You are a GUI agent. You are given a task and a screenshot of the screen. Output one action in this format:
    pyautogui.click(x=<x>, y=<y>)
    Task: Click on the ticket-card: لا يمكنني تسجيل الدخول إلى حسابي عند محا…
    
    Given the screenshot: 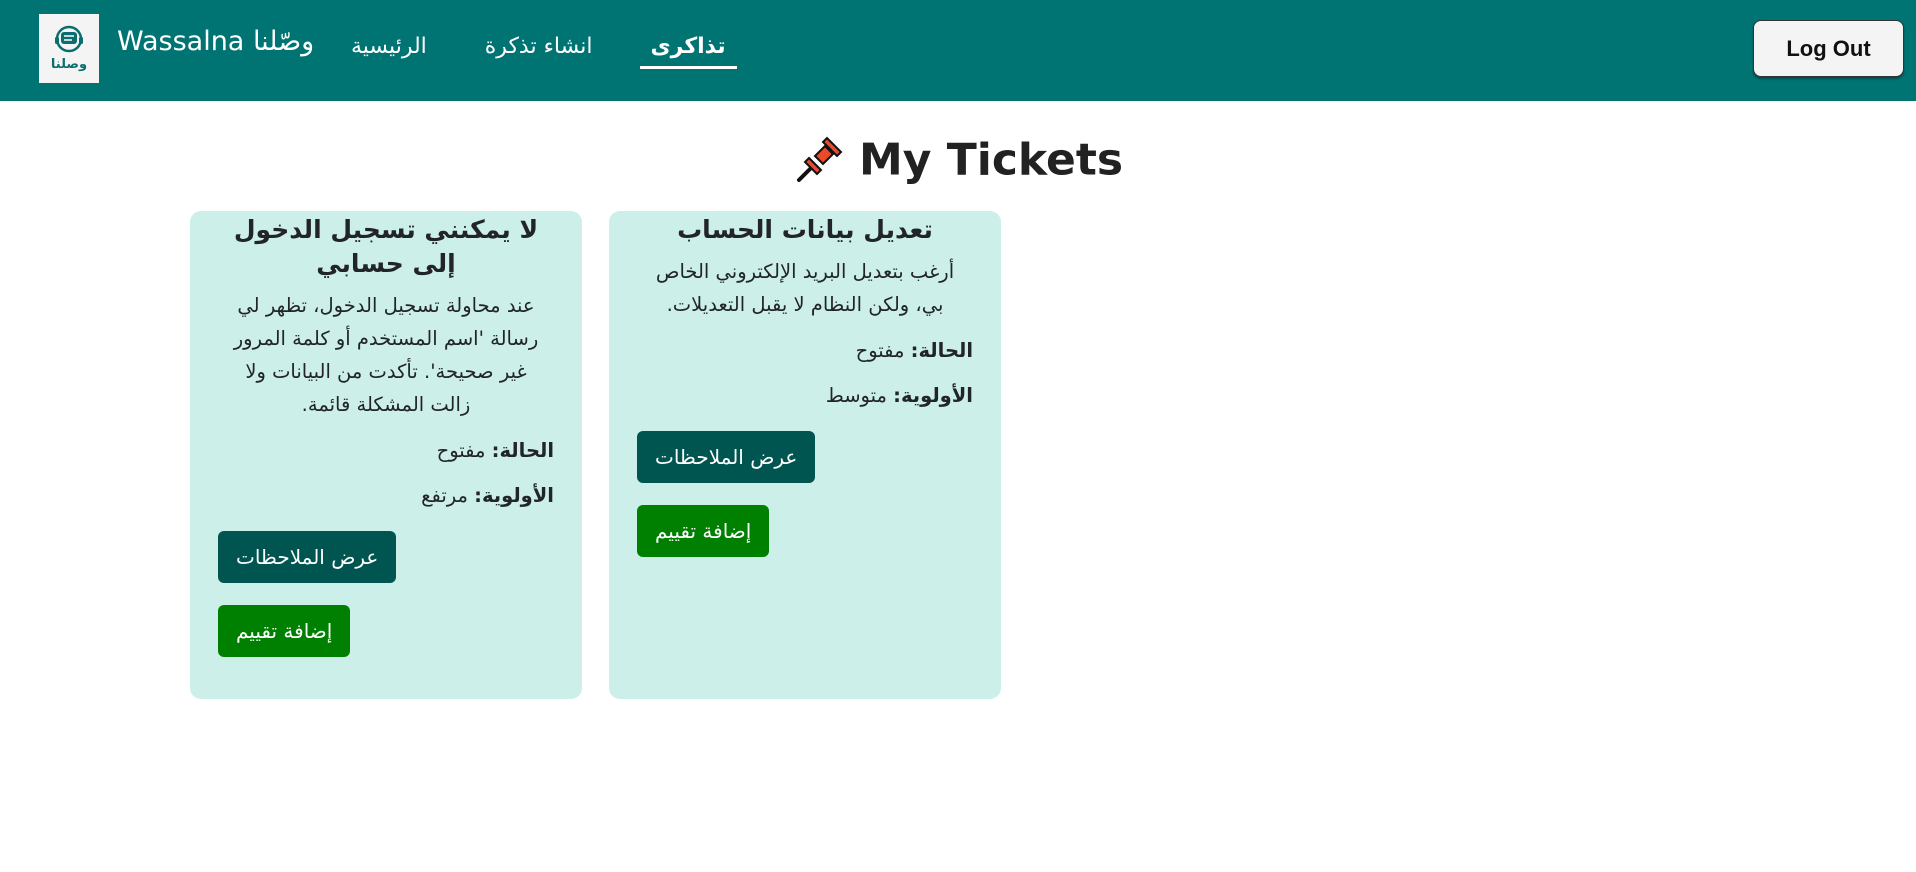 What is the action you would take?
    pyautogui.click(x=386, y=455)
    